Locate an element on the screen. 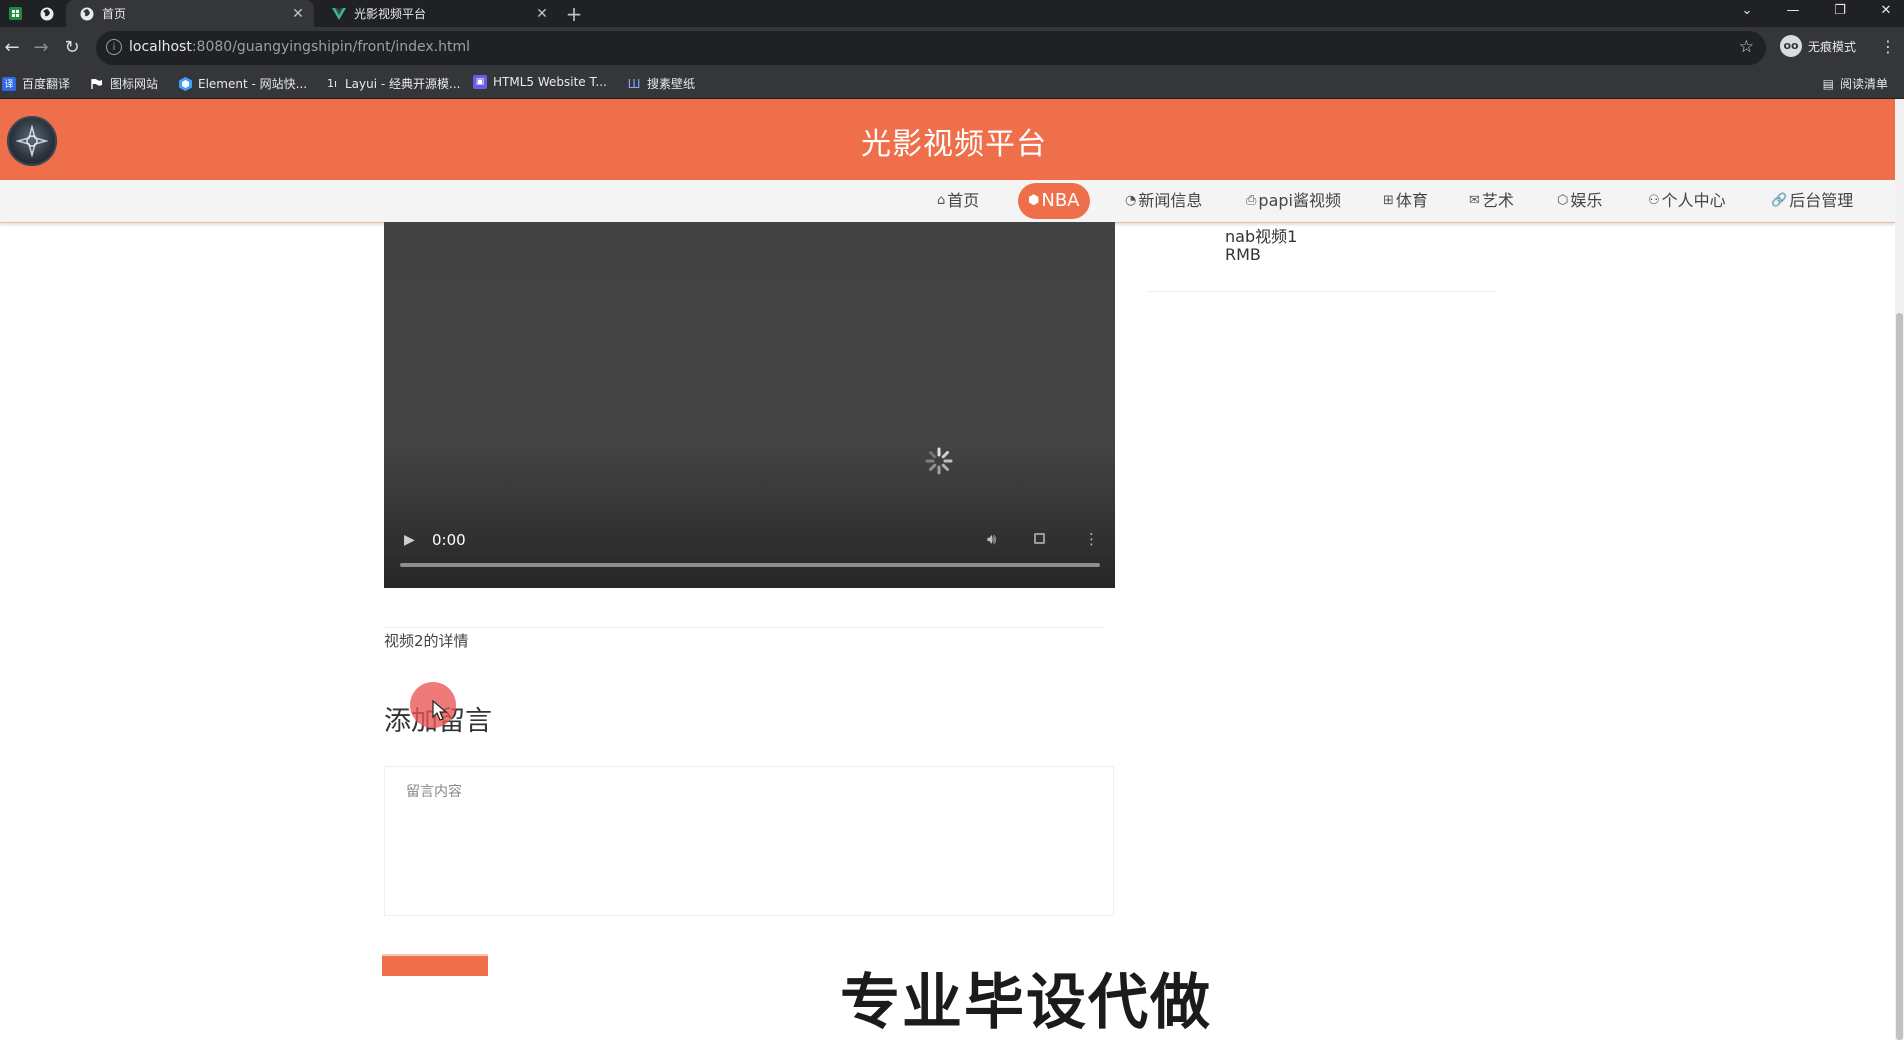  restore-button: ❐ is located at coordinates (1840, 11).